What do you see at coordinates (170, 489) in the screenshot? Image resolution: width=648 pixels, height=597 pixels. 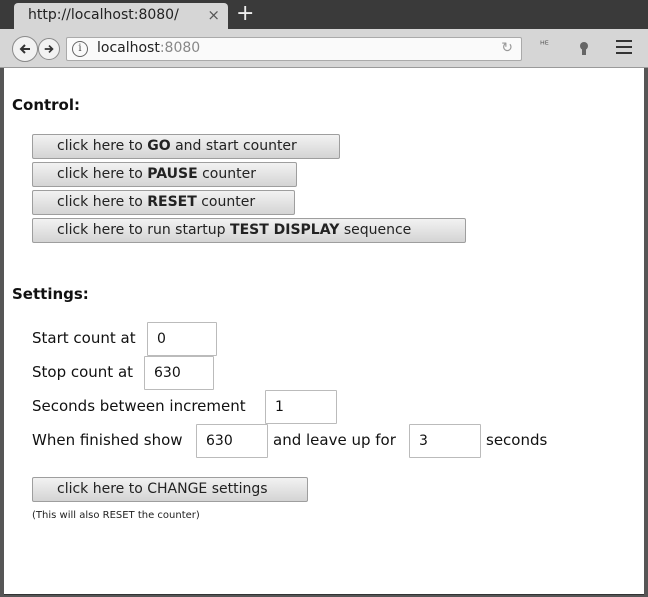 I see `change-settings-button: click here to CHANGE settings` at bounding box center [170, 489].